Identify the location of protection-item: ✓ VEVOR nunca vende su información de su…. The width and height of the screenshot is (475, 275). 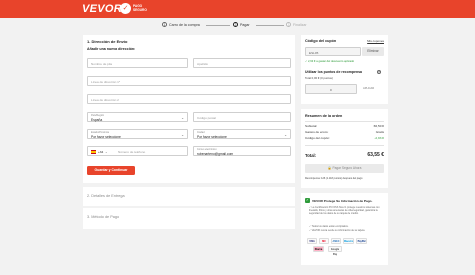
(337, 230).